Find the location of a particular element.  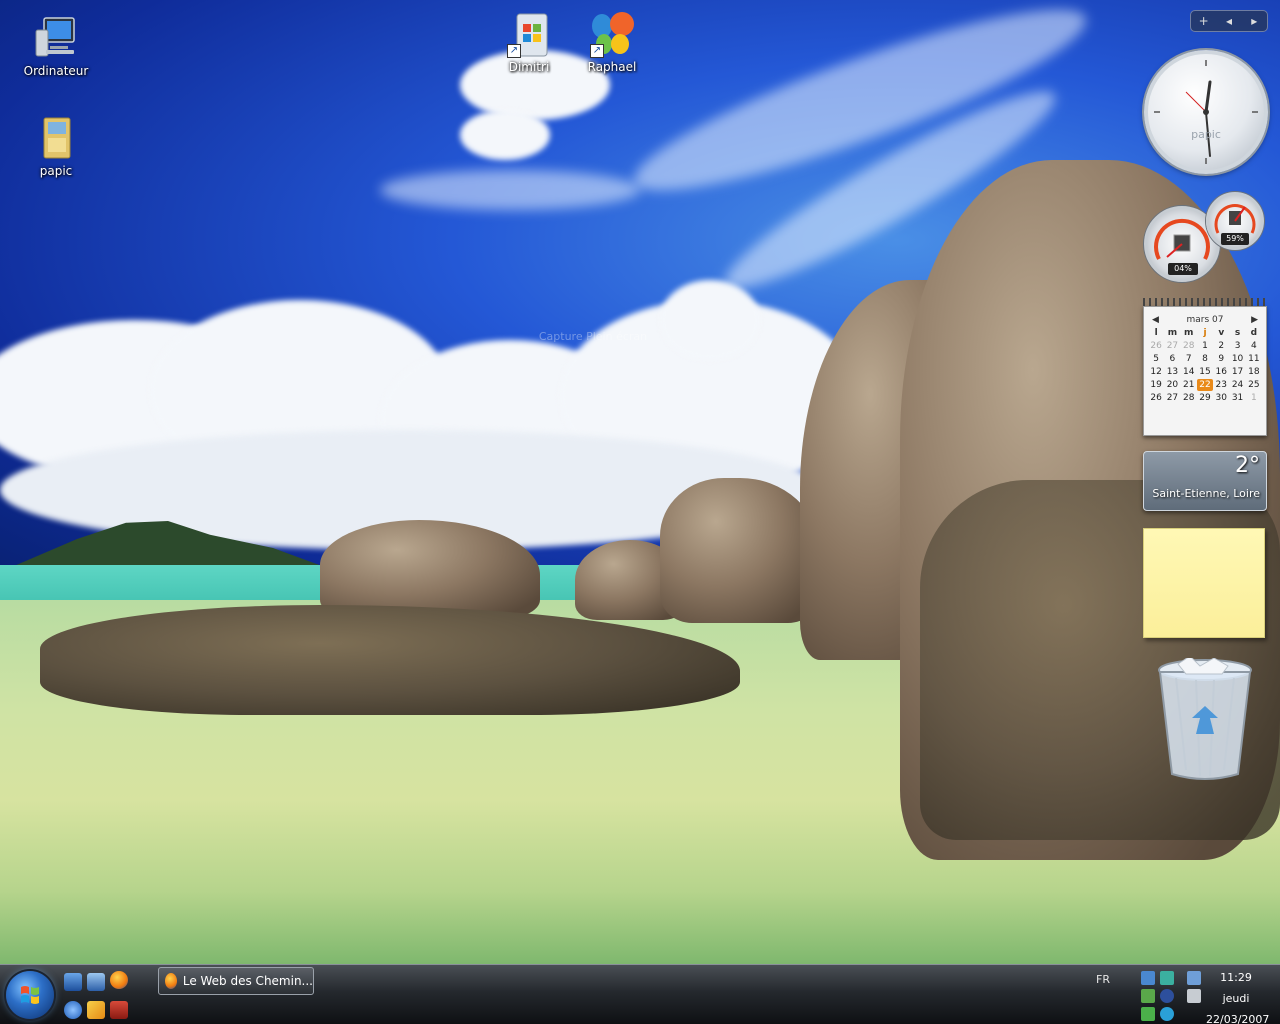

language-indicator: FR is located at coordinates (1103, 979).